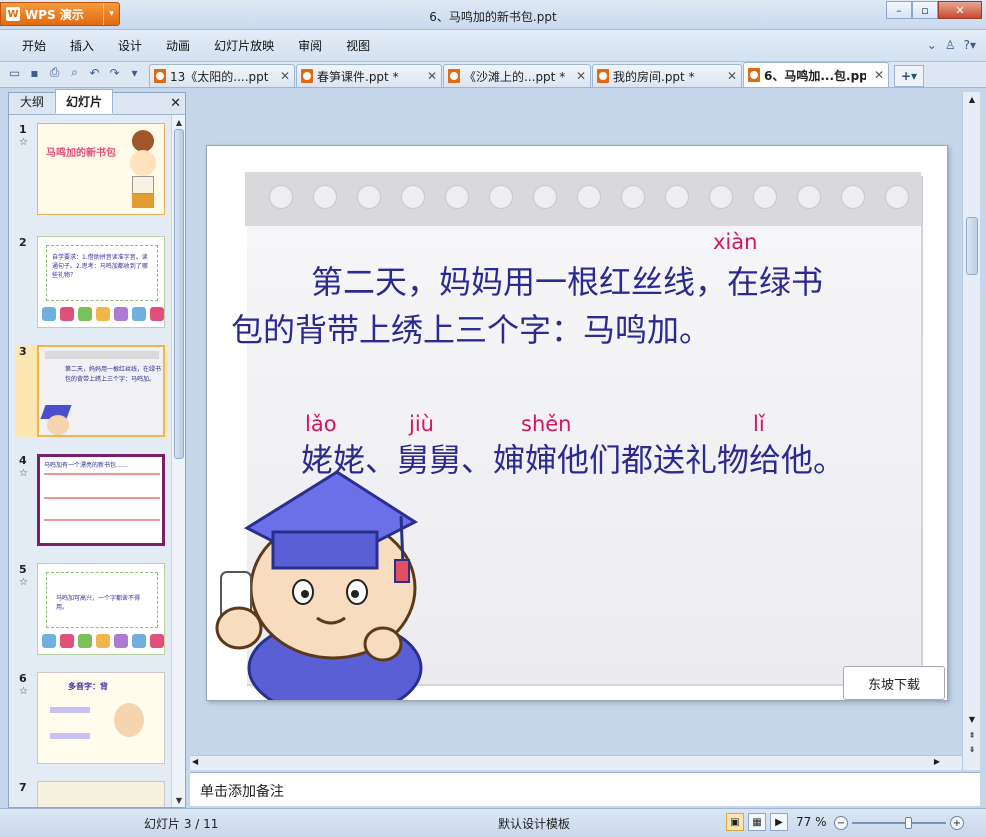  I want to click on skin-icon: ♙, so click(950, 45).